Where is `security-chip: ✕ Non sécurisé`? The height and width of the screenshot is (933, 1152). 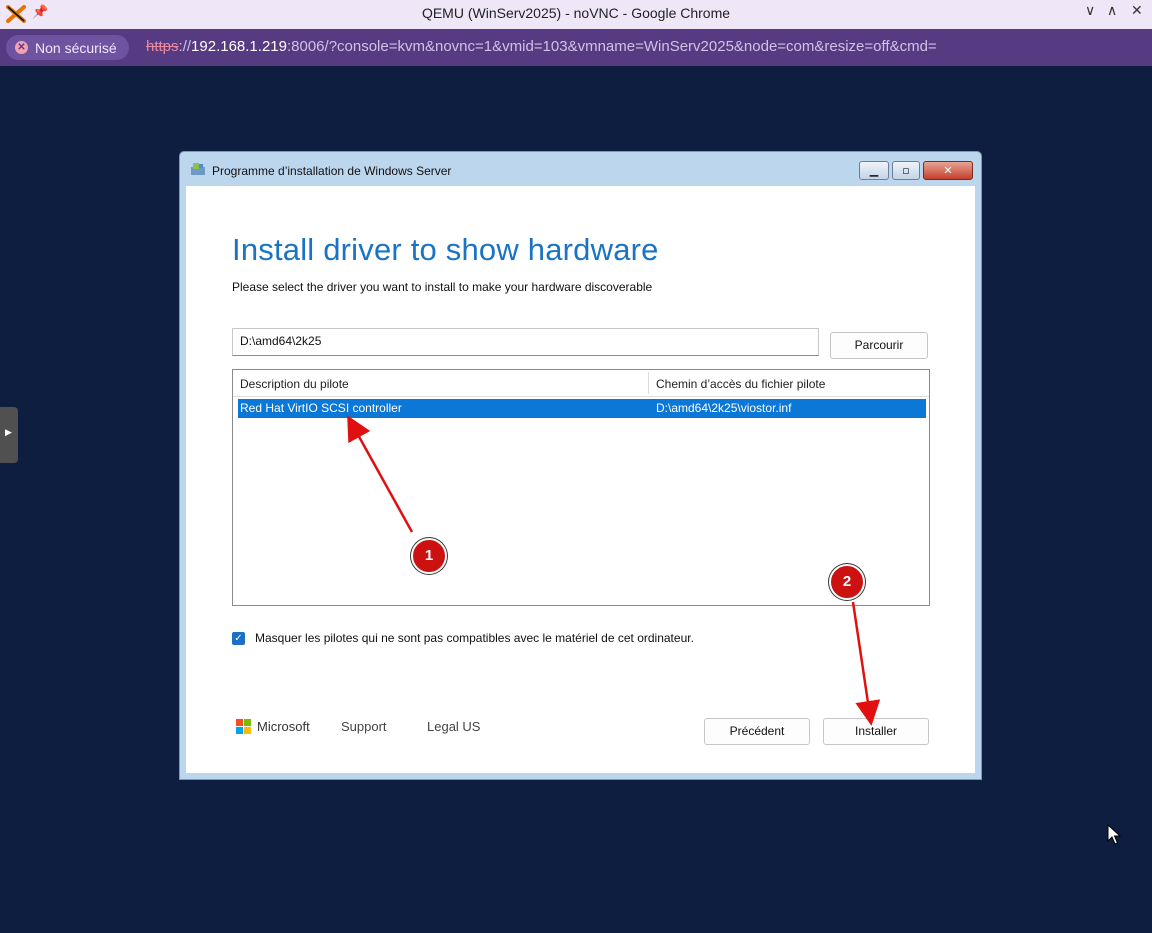
security-chip: ✕ Non sécurisé is located at coordinates (67, 47).